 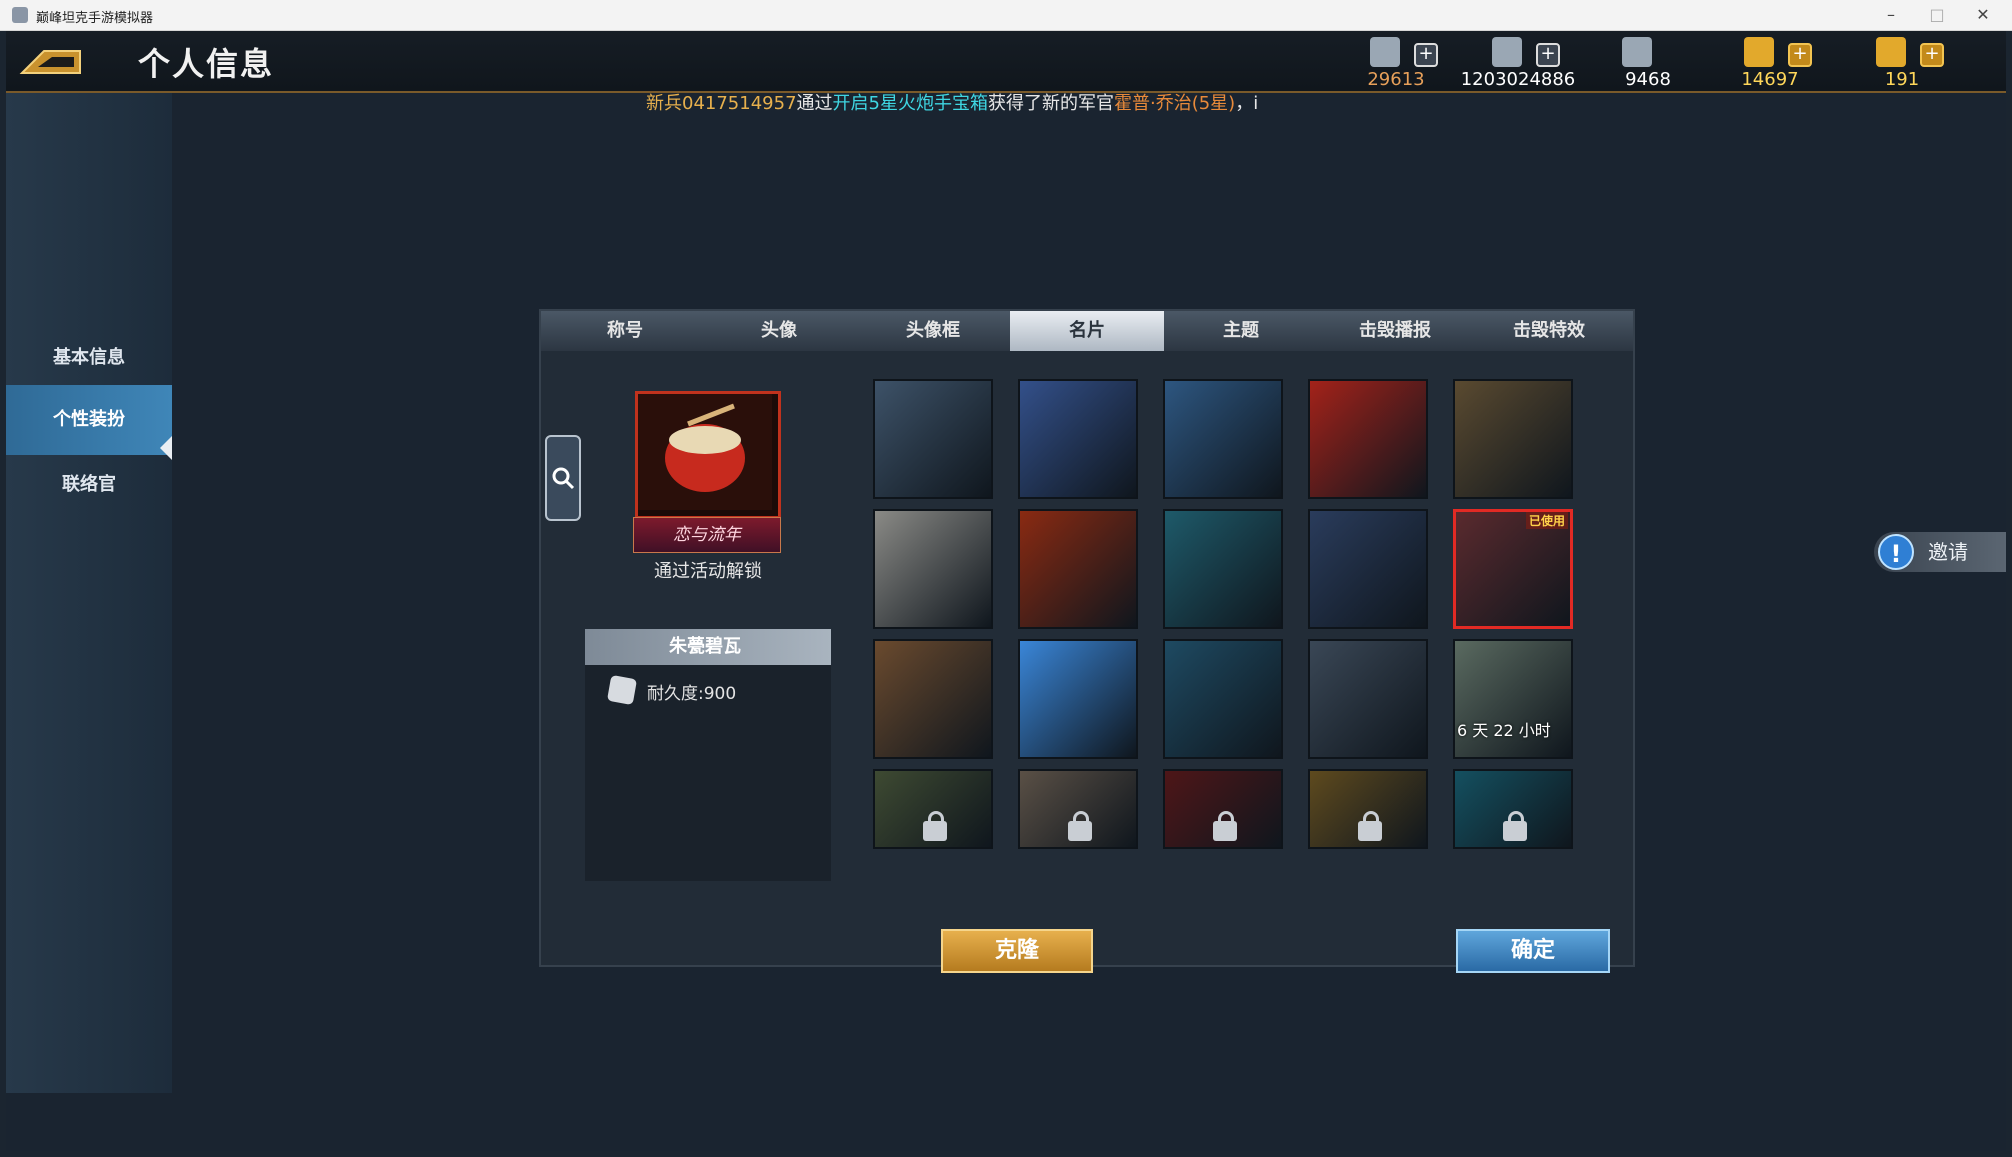 I want to click on card-tank-silhouette, so click(x=1223, y=439).